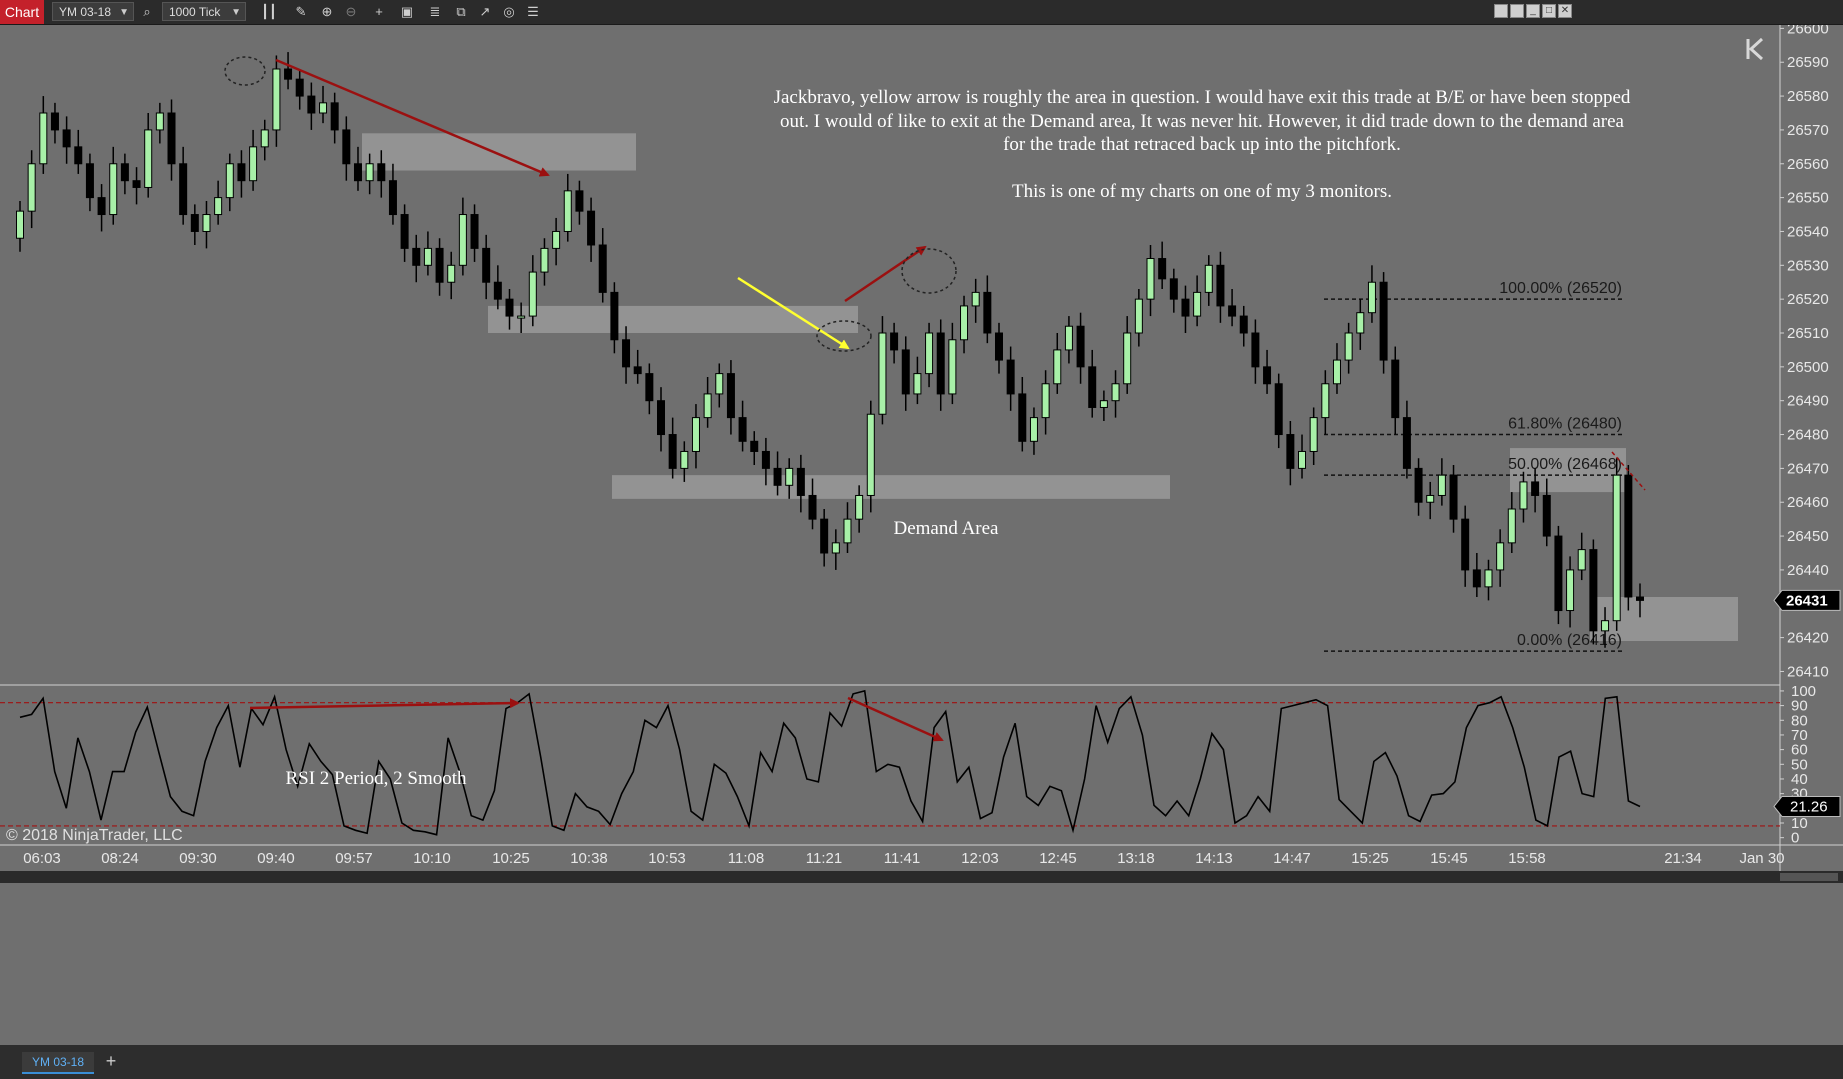  I want to click on instrument-selector: YM 03-18 ▼, so click(93, 11).